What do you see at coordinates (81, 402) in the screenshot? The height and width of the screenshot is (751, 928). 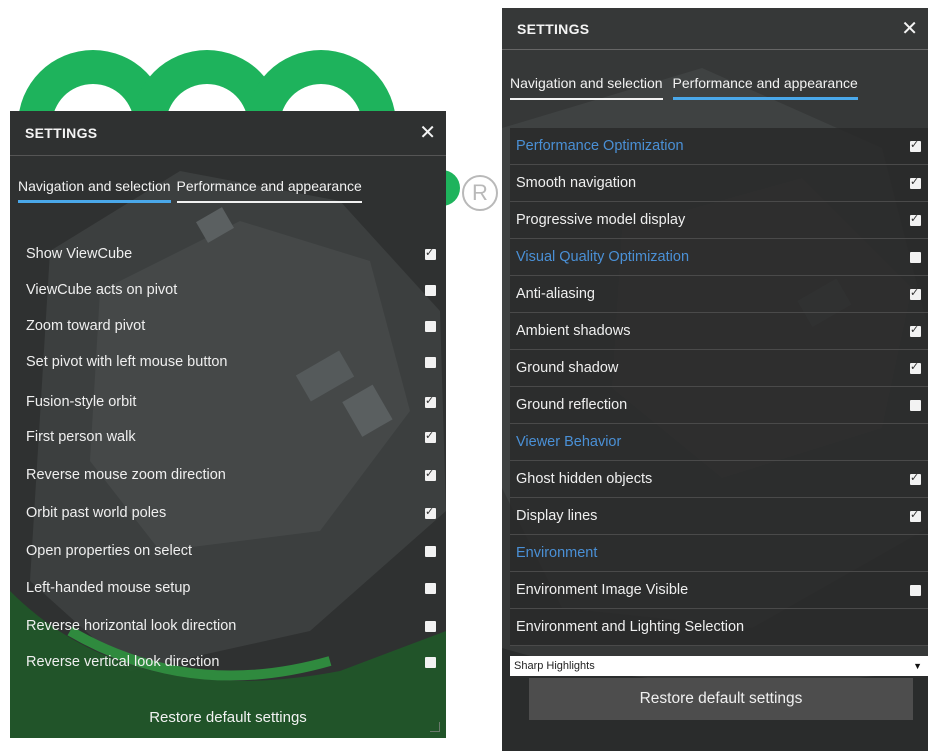 I see `option-label: Fusion-style orbit` at bounding box center [81, 402].